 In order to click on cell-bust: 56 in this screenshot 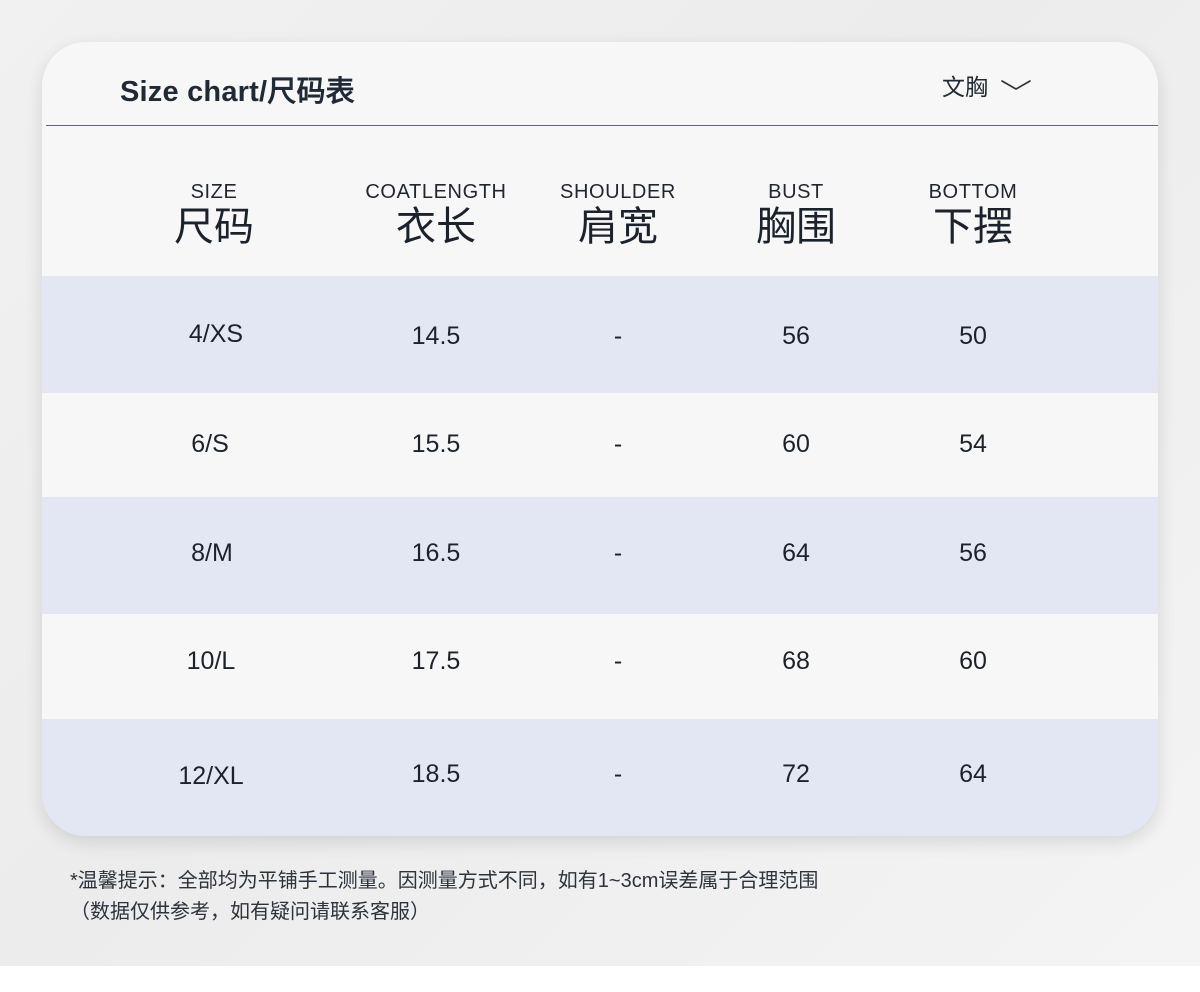, I will do `click(796, 336)`.